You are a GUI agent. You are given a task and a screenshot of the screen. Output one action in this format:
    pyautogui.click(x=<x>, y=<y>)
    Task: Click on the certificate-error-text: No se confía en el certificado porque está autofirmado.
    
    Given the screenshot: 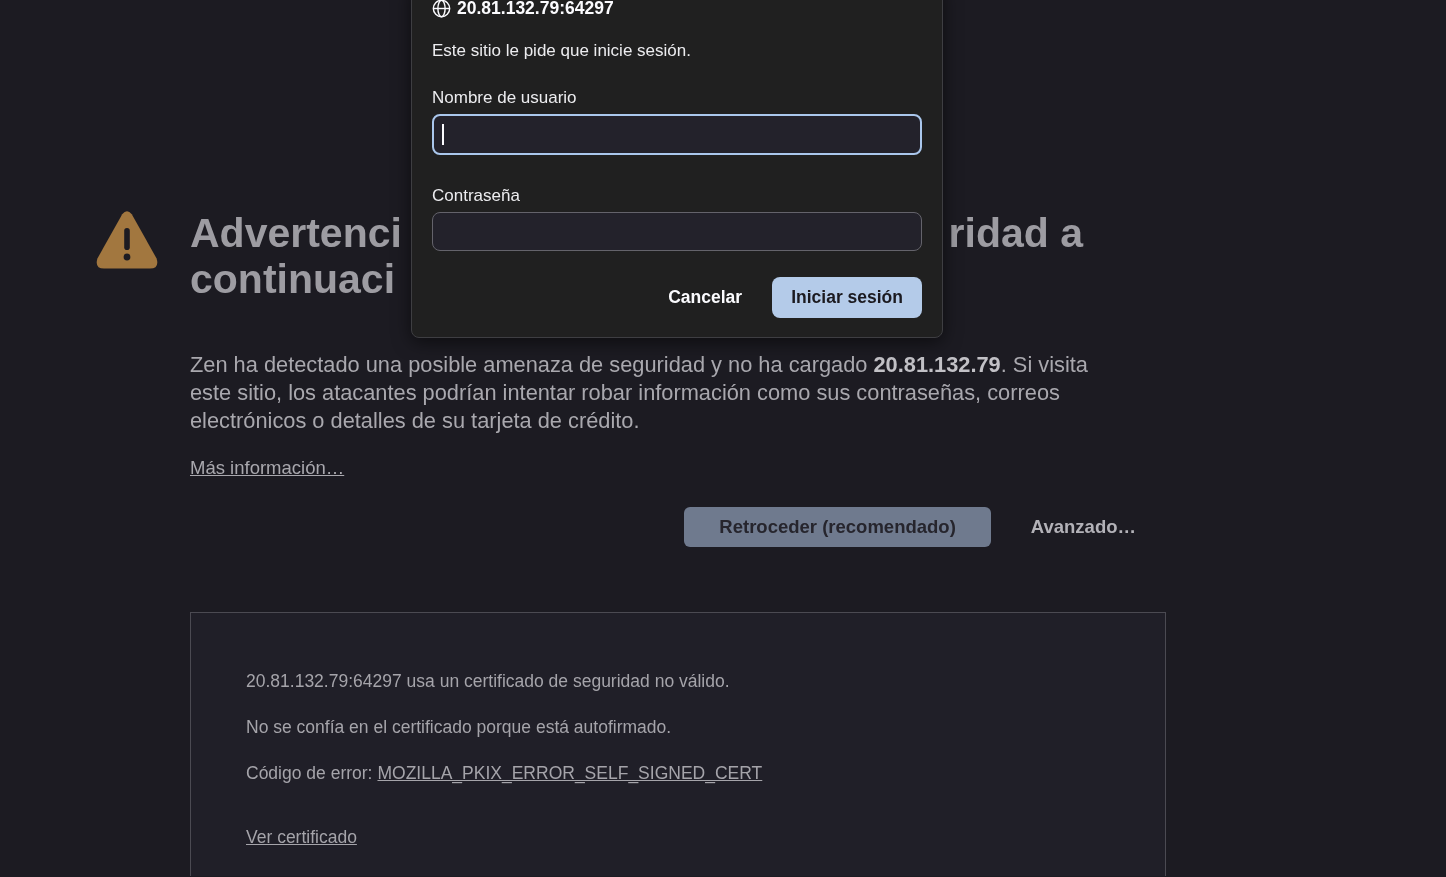 What is the action you would take?
    pyautogui.click(x=459, y=727)
    